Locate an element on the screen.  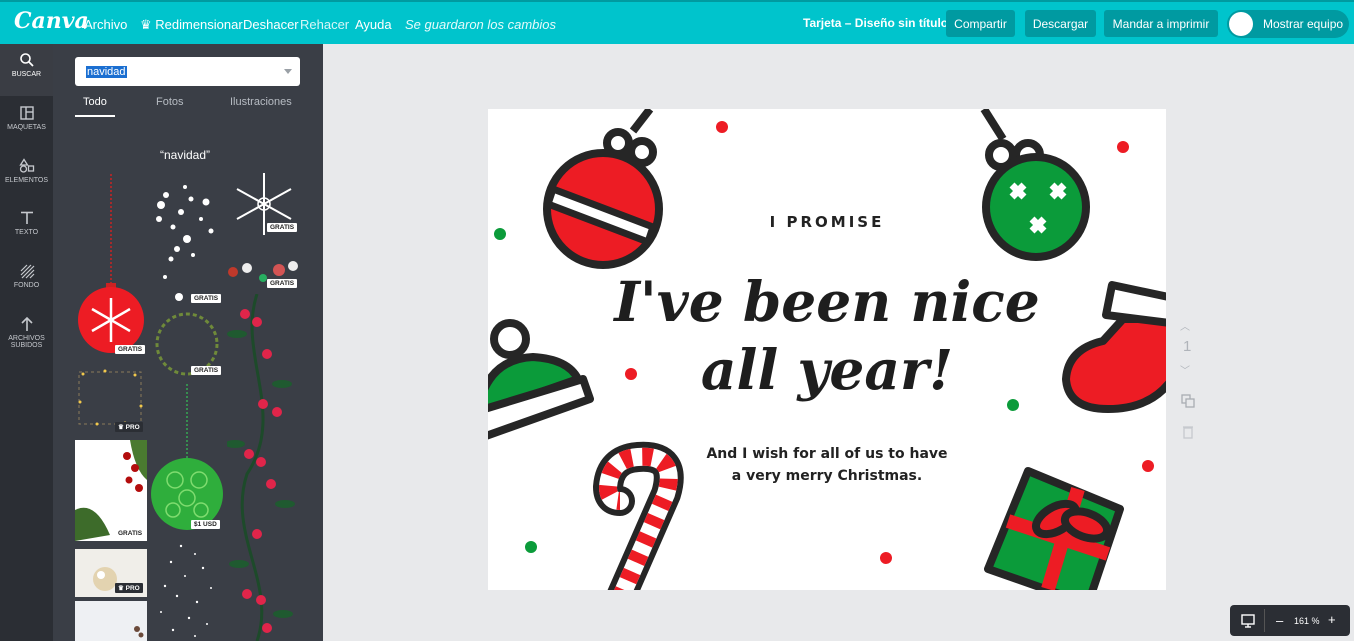
rail-maquetas: MAQUETAS is located at coordinates (26, 123).